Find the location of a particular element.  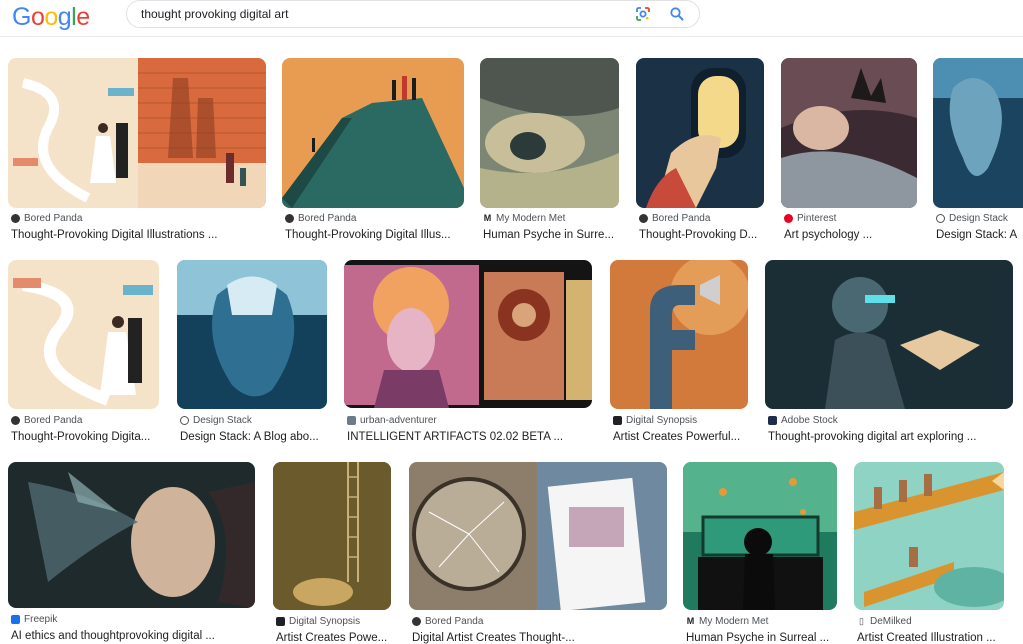

result-source: ▯ DeMilked is located at coordinates (884, 621).